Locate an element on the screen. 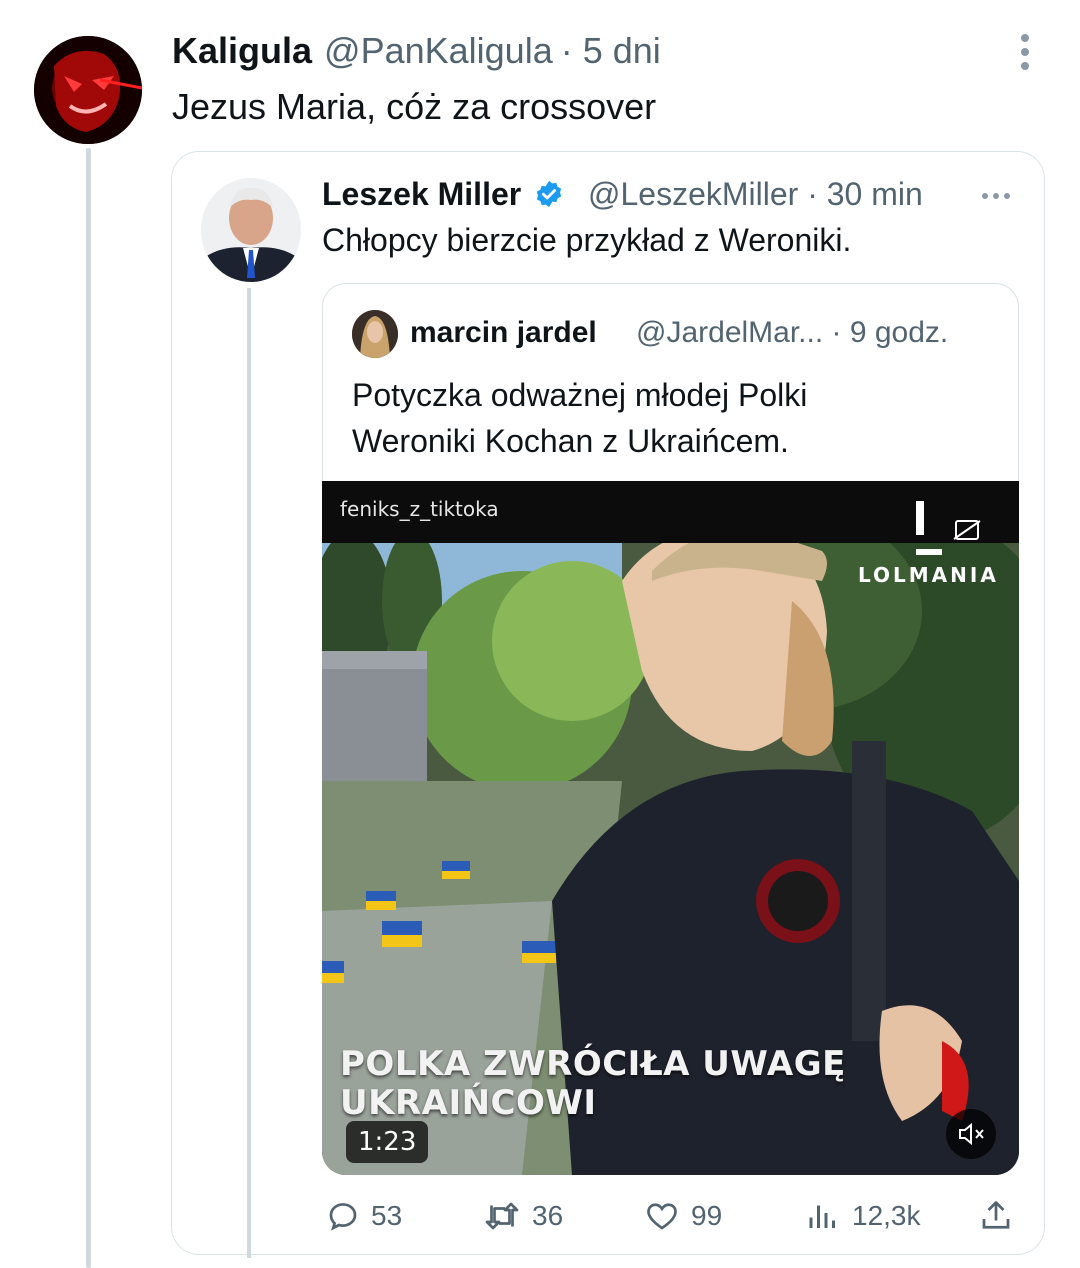 The image size is (1080, 1268). watermark-text: LOLMANIA is located at coordinates (928, 575).